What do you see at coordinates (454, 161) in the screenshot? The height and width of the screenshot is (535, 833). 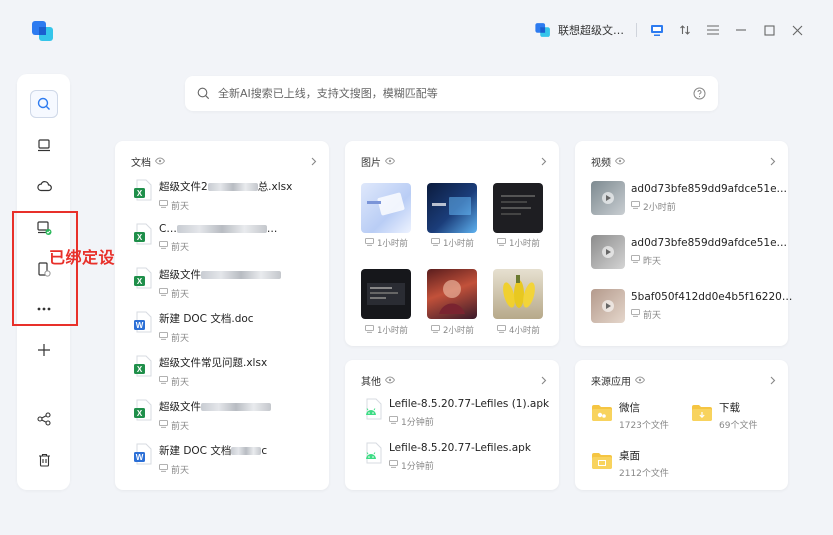 I see `images-header: 图片` at bounding box center [454, 161].